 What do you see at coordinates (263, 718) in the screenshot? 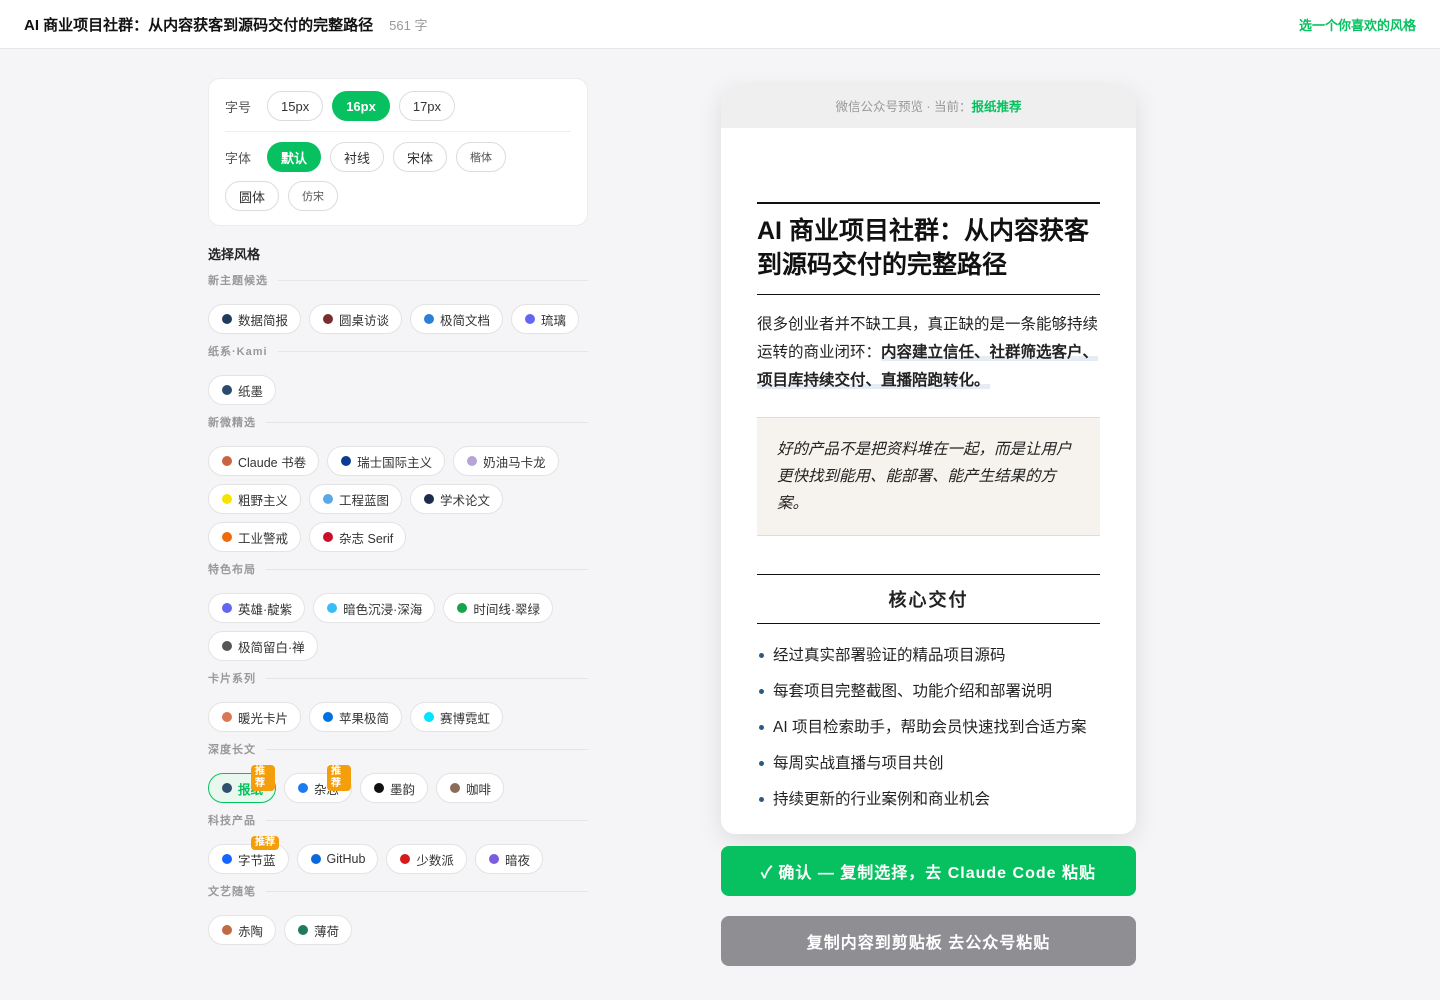
I see `style-chip-label: 暖光卡片` at bounding box center [263, 718].